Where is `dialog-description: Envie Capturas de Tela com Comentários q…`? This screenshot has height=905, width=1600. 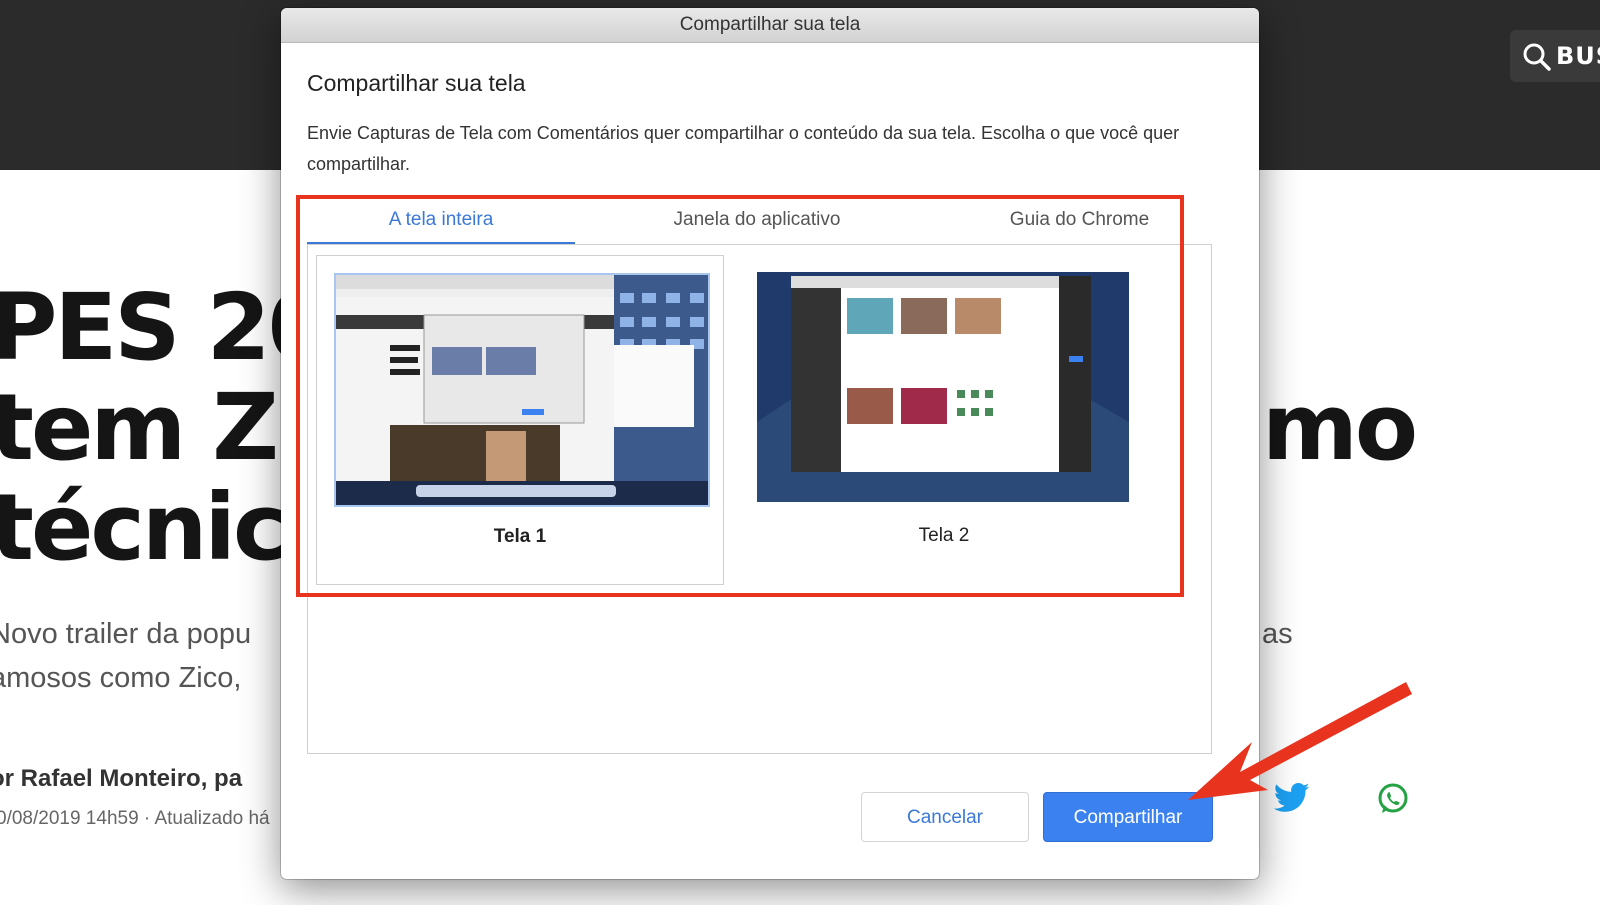
dialog-description: Envie Capturas de Tela com Comentários q… is located at coordinates (743, 148).